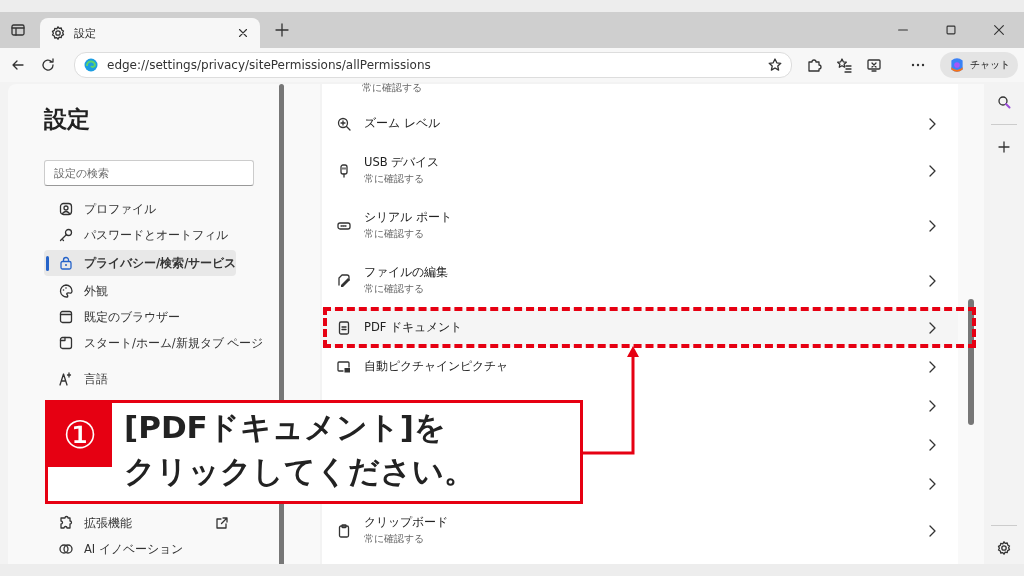 The width and height of the screenshot is (1024, 576). I want to click on permission-row: 自動ピクチャインピクチャ, so click(640, 366).